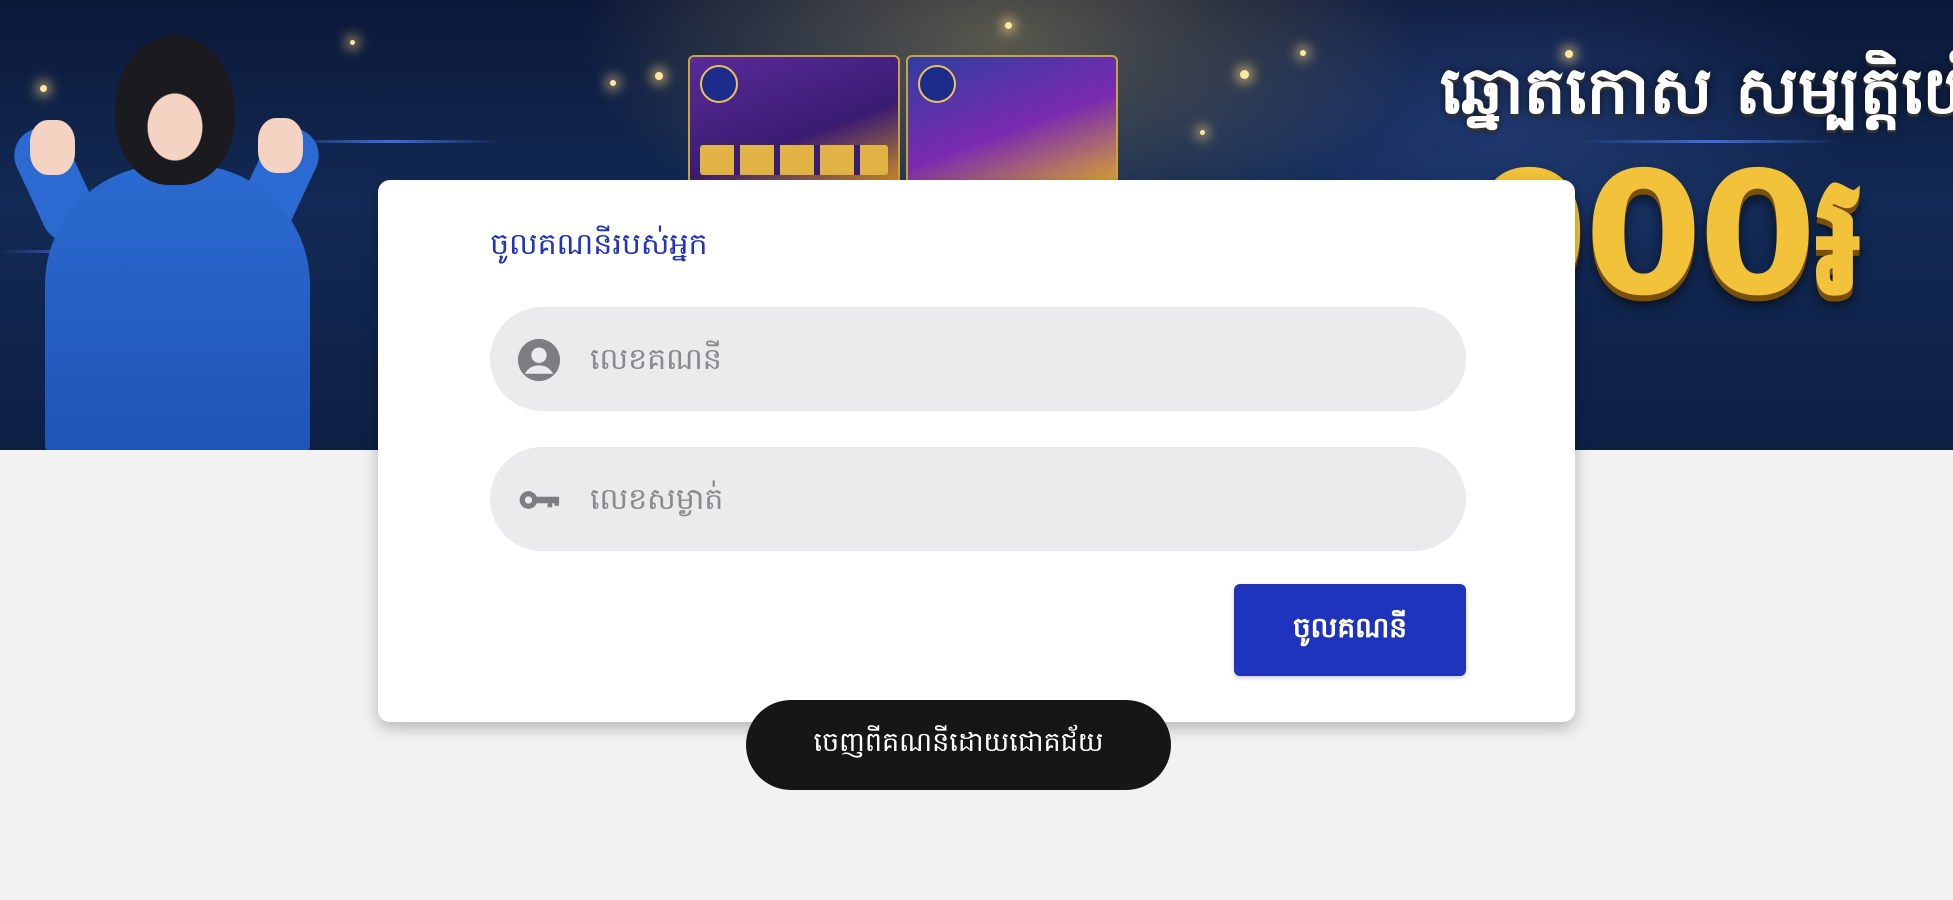 The width and height of the screenshot is (1953, 900). Describe the element at coordinates (1010, 499) in the screenshot. I see `password-input` at that location.